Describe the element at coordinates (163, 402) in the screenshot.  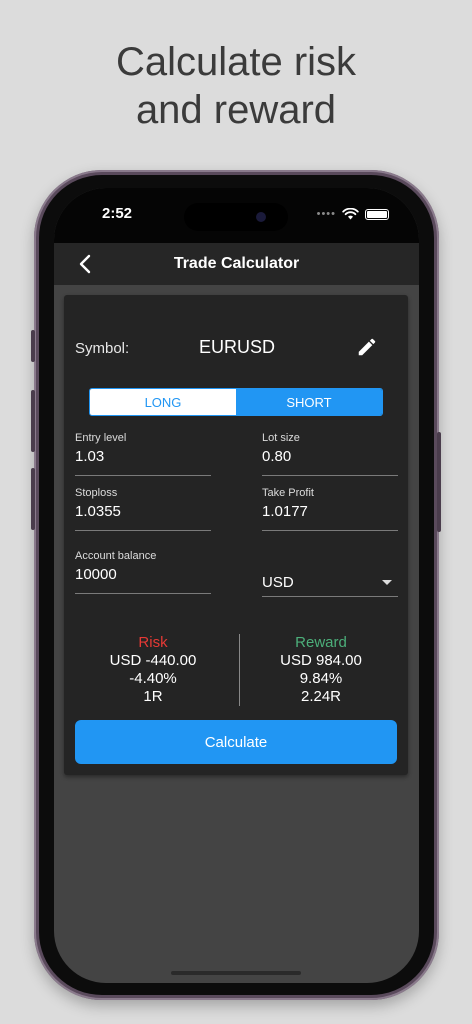
I see `long-option: LONG` at that location.